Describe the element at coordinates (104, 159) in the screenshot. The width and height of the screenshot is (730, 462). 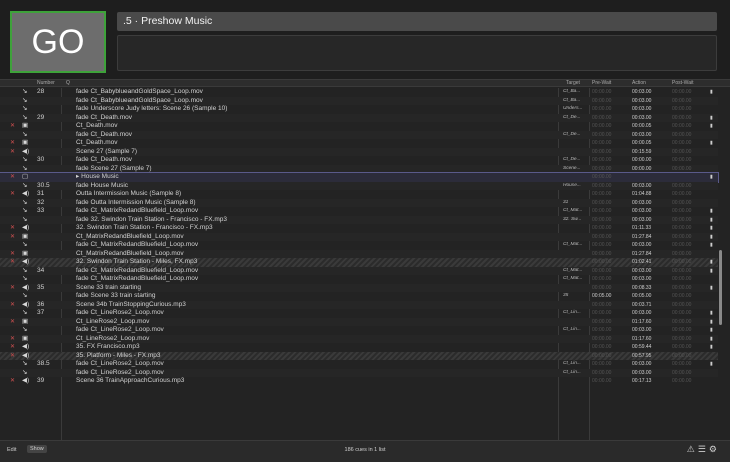
I see `cue-name: fade Ct_Death.mov` at that location.